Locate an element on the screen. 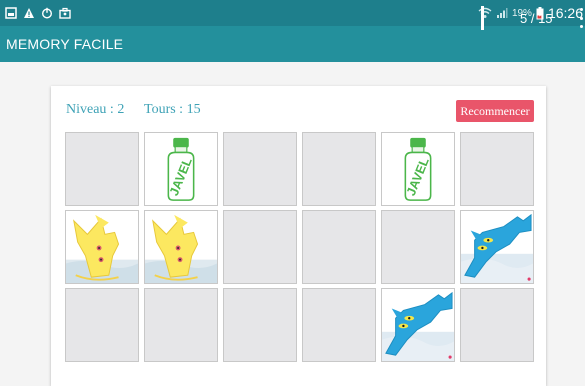  status-left-icons is located at coordinates (35, 13).